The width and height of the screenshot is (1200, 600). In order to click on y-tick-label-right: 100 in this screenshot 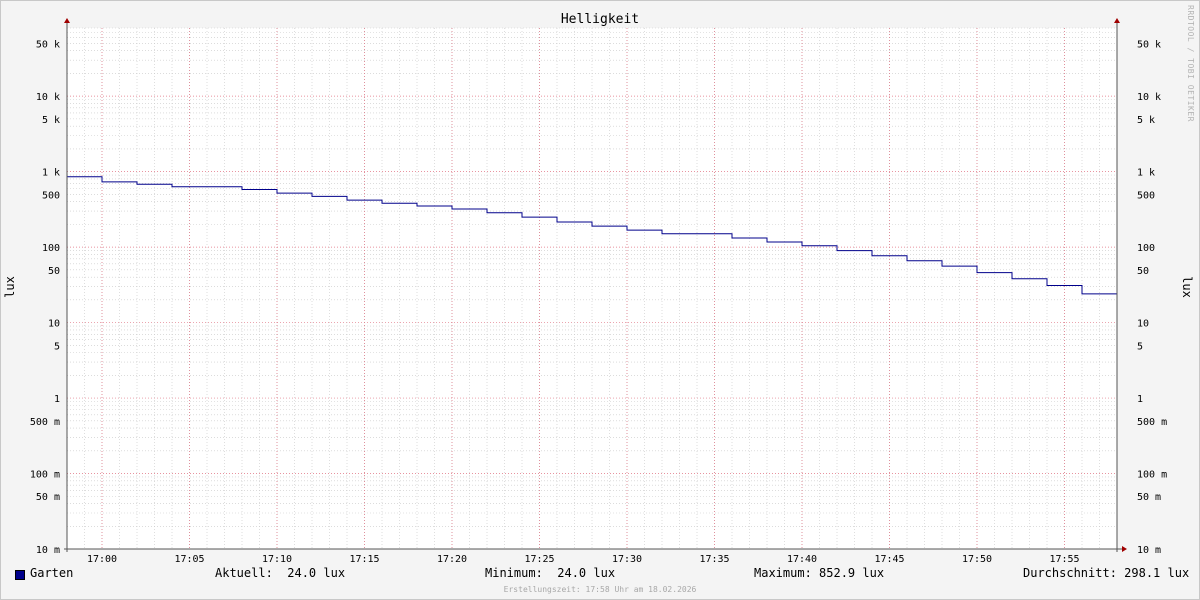, I will do `click(1146, 248)`.